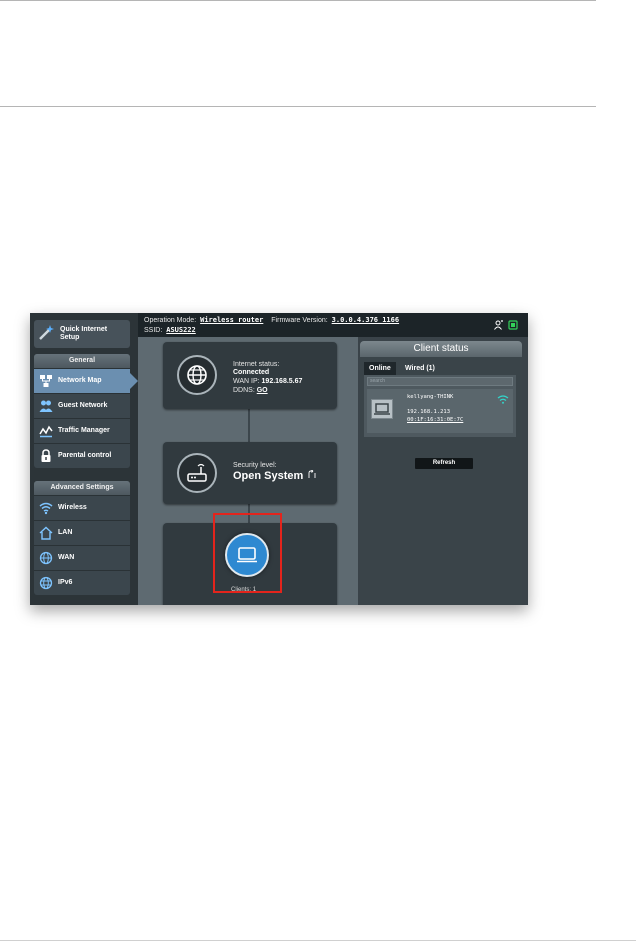 Image resolution: width=636 pixels, height=941 pixels. What do you see at coordinates (46, 455) in the screenshot?
I see `lock-icon` at bounding box center [46, 455].